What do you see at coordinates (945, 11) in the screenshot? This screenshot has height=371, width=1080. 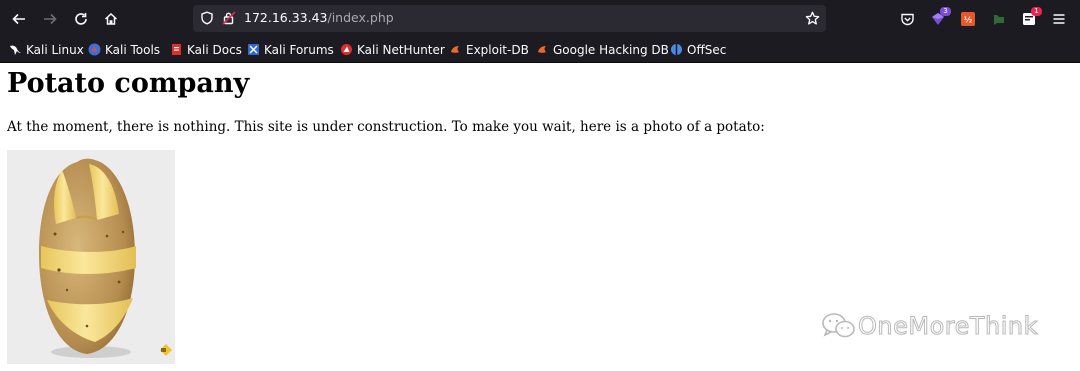 I see `extension-3-badge: 3` at bounding box center [945, 11].